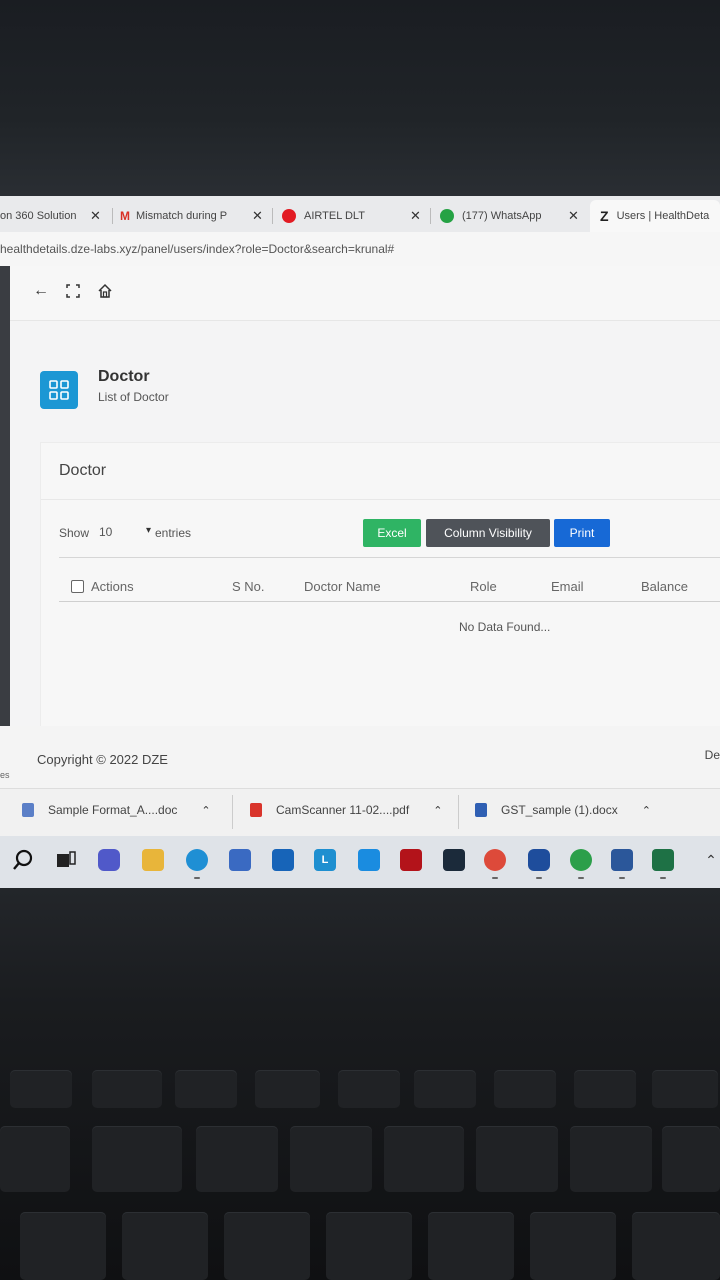 The width and height of the screenshot is (720, 1280). What do you see at coordinates (664, 586) in the screenshot?
I see `column-header-balance: Balance` at bounding box center [664, 586].